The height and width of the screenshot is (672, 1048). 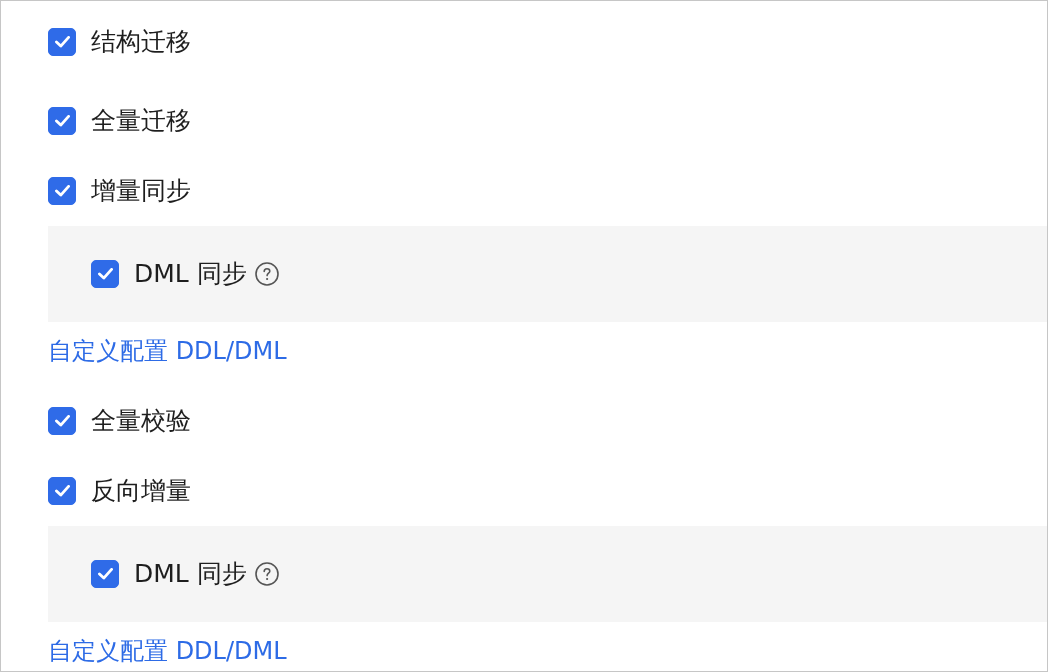 I want to click on option-label: 全量校验, so click(x=141, y=421).